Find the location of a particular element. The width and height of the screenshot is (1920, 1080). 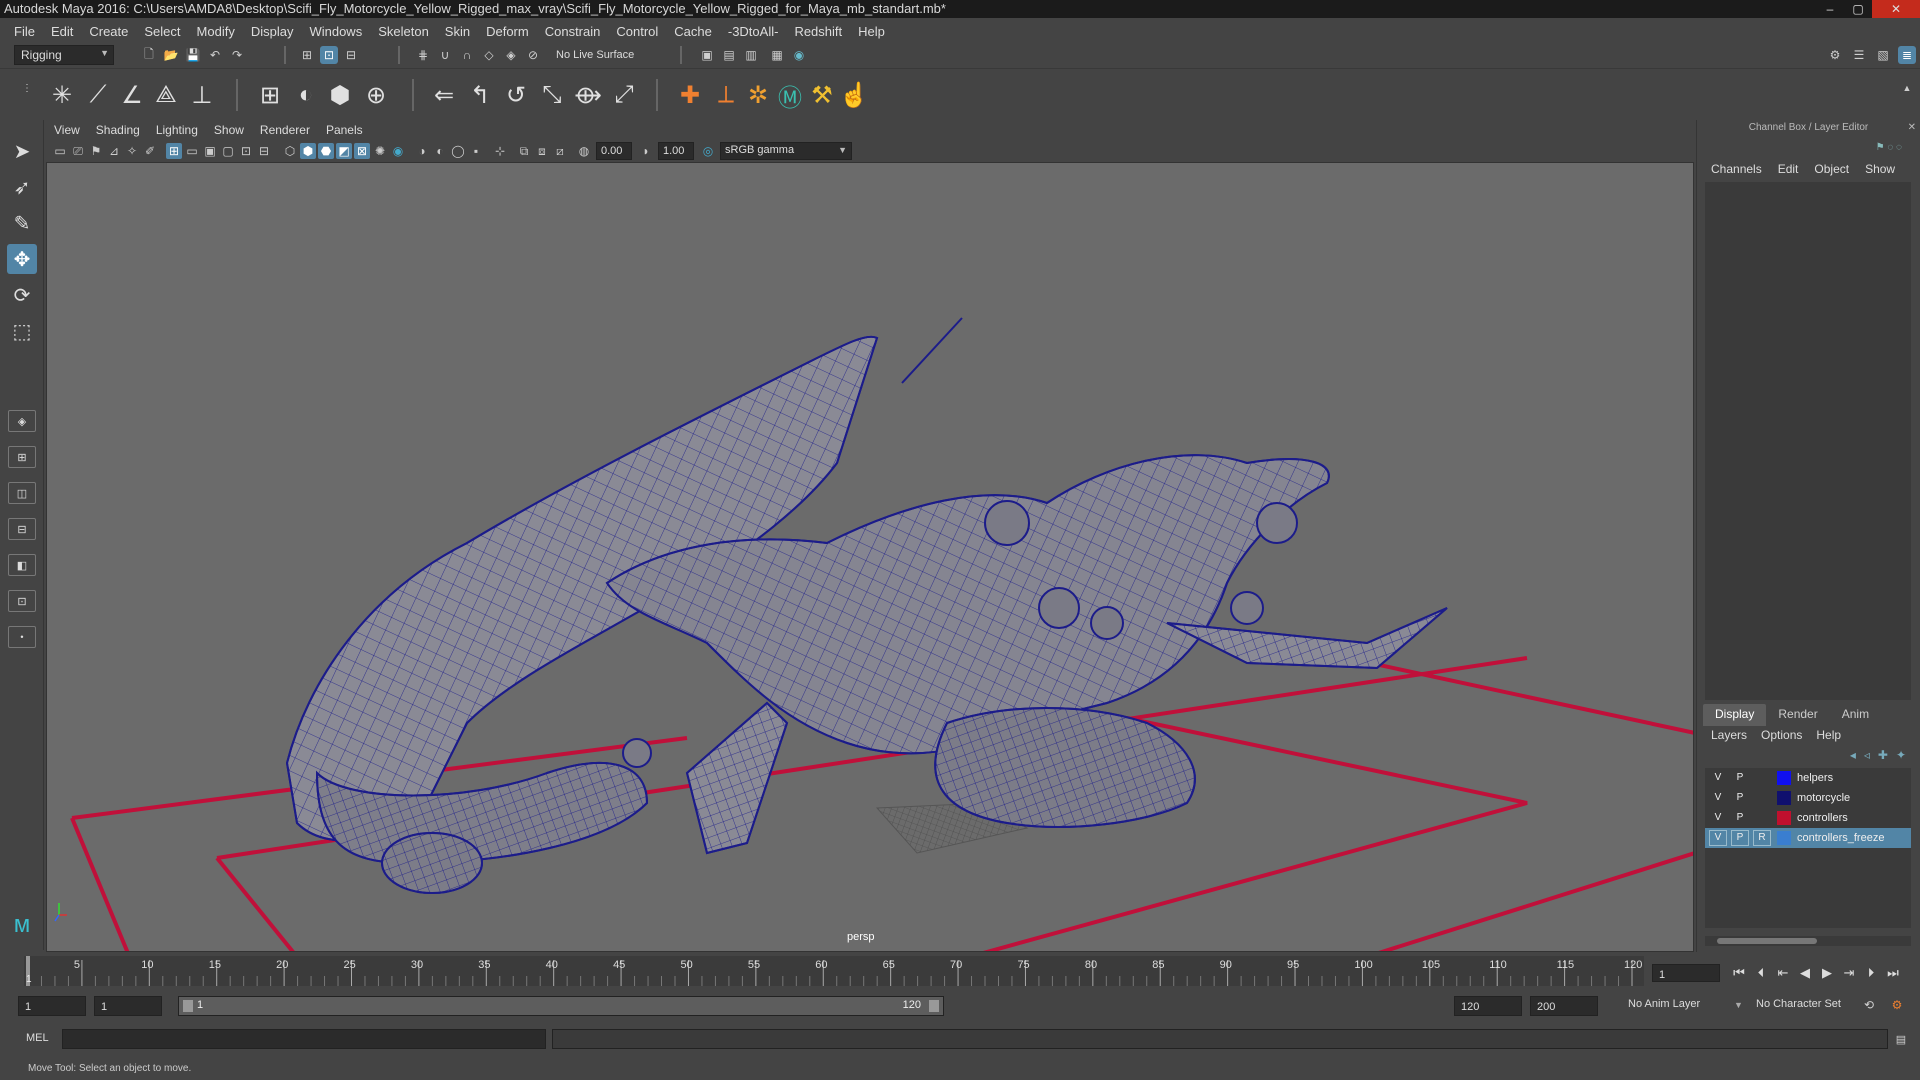

hypershade-icon: ◉ is located at coordinates (799, 55).